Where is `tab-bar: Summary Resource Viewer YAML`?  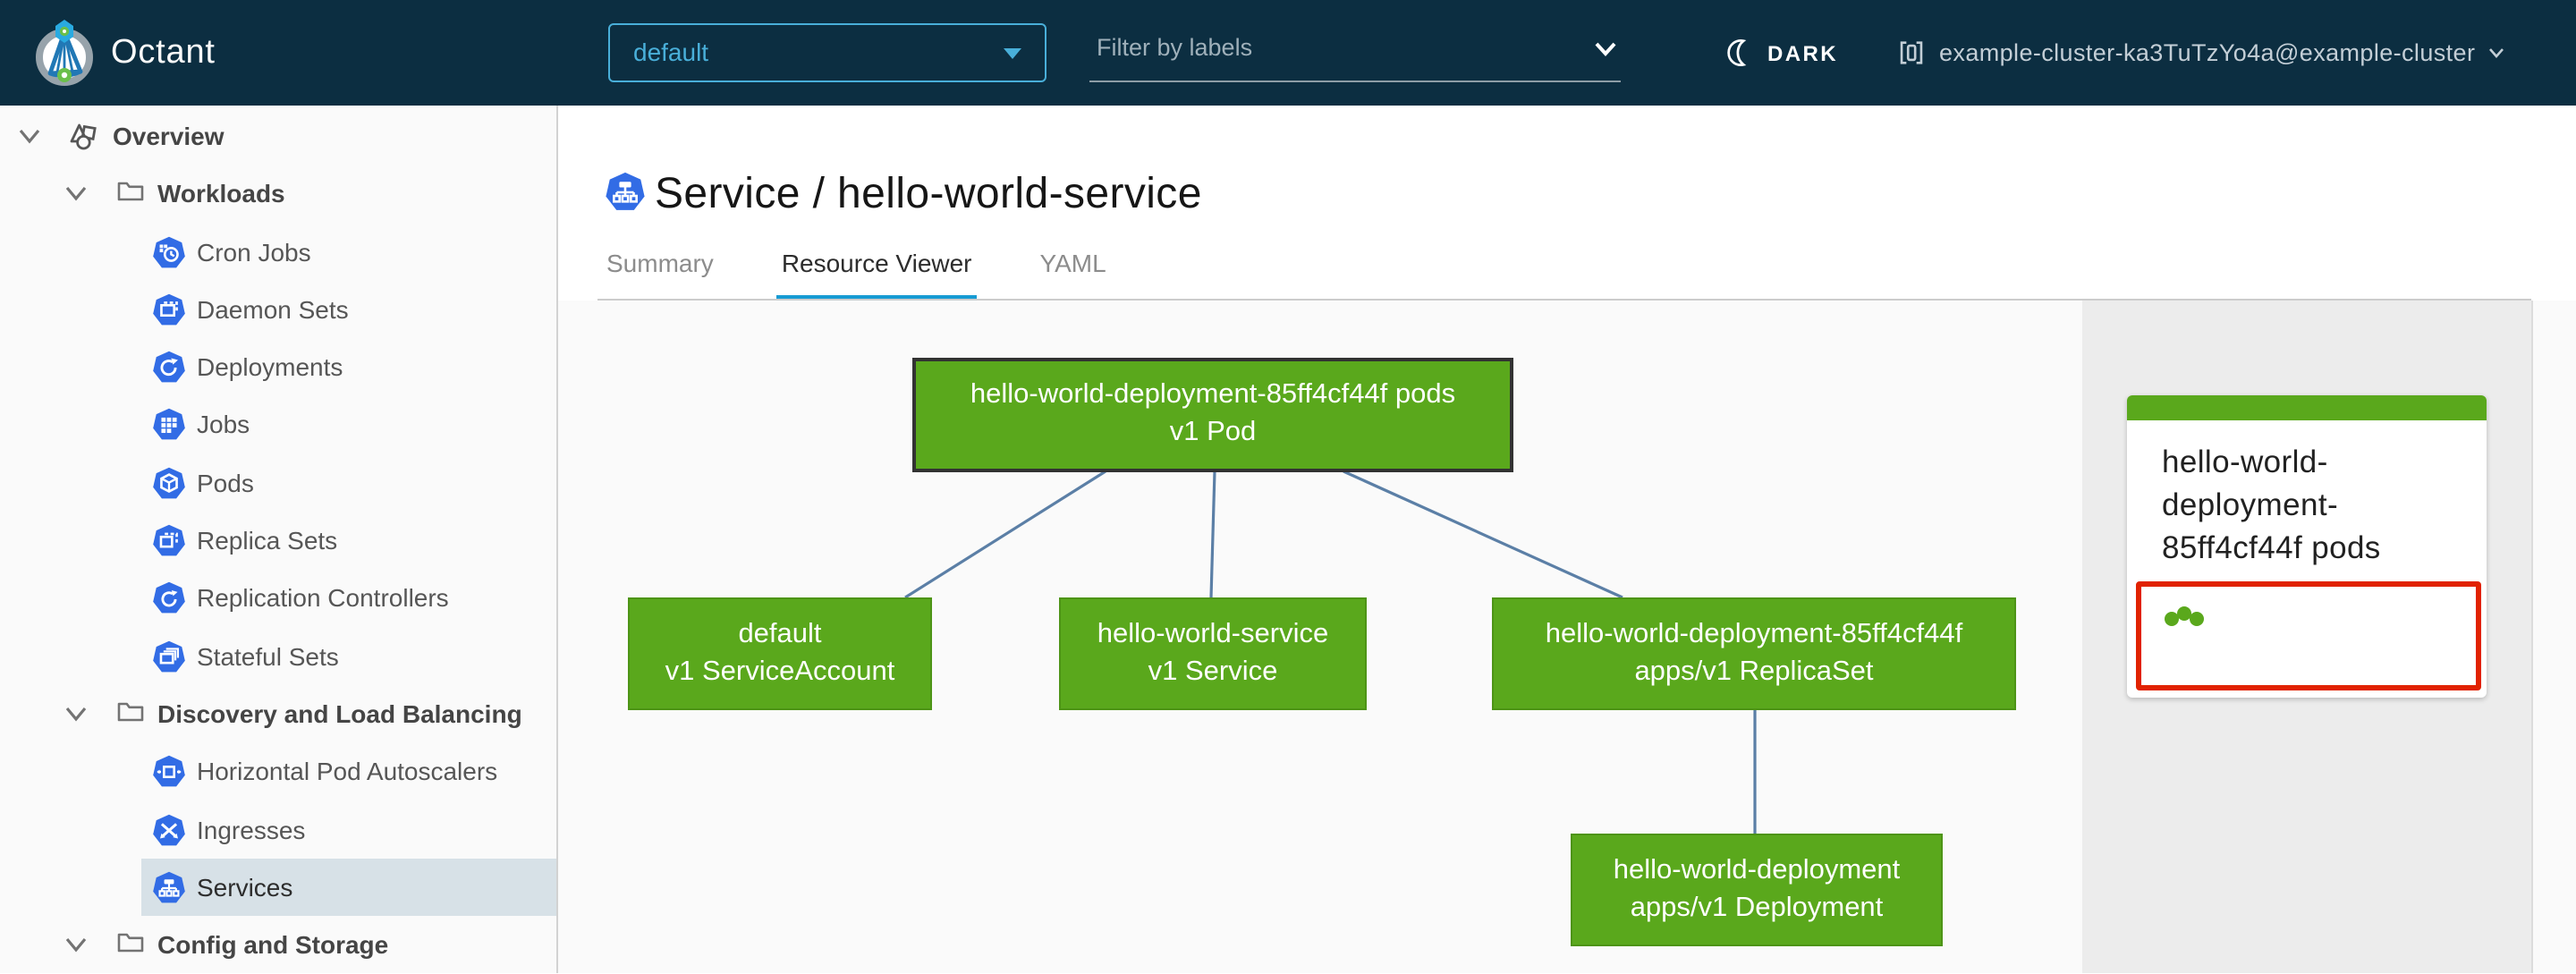
tab-bar: Summary Resource Viewer YAML is located at coordinates (856, 275).